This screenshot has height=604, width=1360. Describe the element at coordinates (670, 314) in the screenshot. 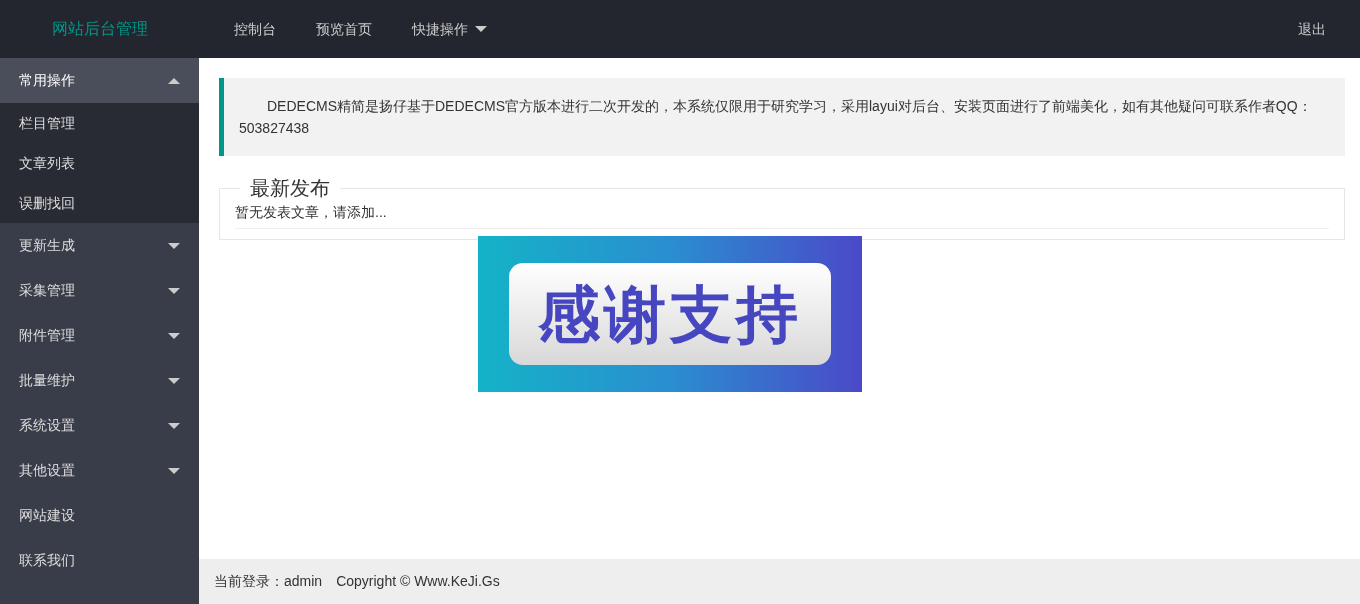

I see `banner-text: 感谢支持` at that location.